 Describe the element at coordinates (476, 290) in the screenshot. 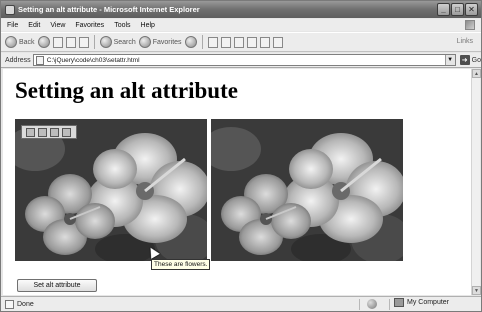

I see `scroll-down-icon: ▼` at that location.